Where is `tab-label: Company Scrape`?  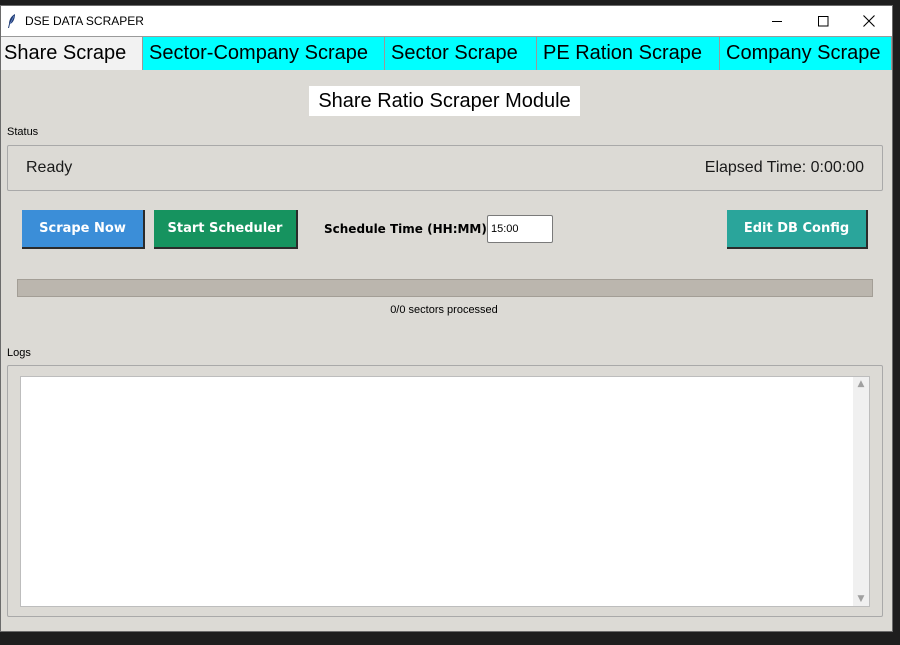 tab-label: Company Scrape is located at coordinates (803, 53).